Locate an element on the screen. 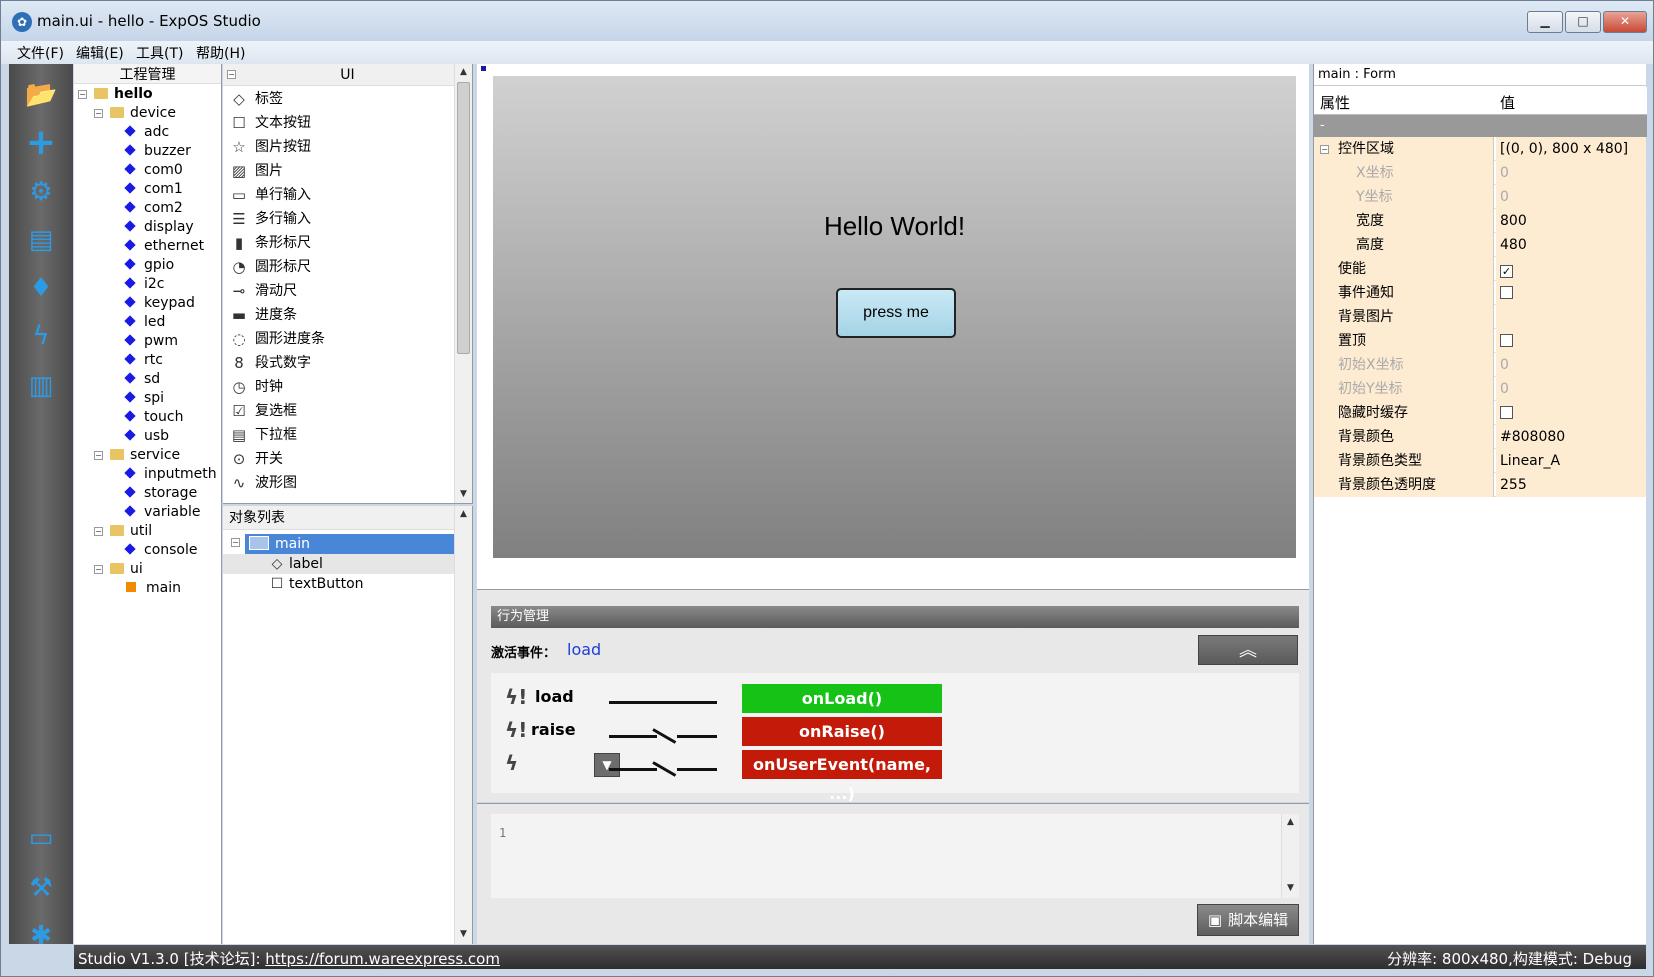 Image resolution: width=1654 pixels, height=977 pixels. collapse-up-button: ︽ is located at coordinates (1248, 650).